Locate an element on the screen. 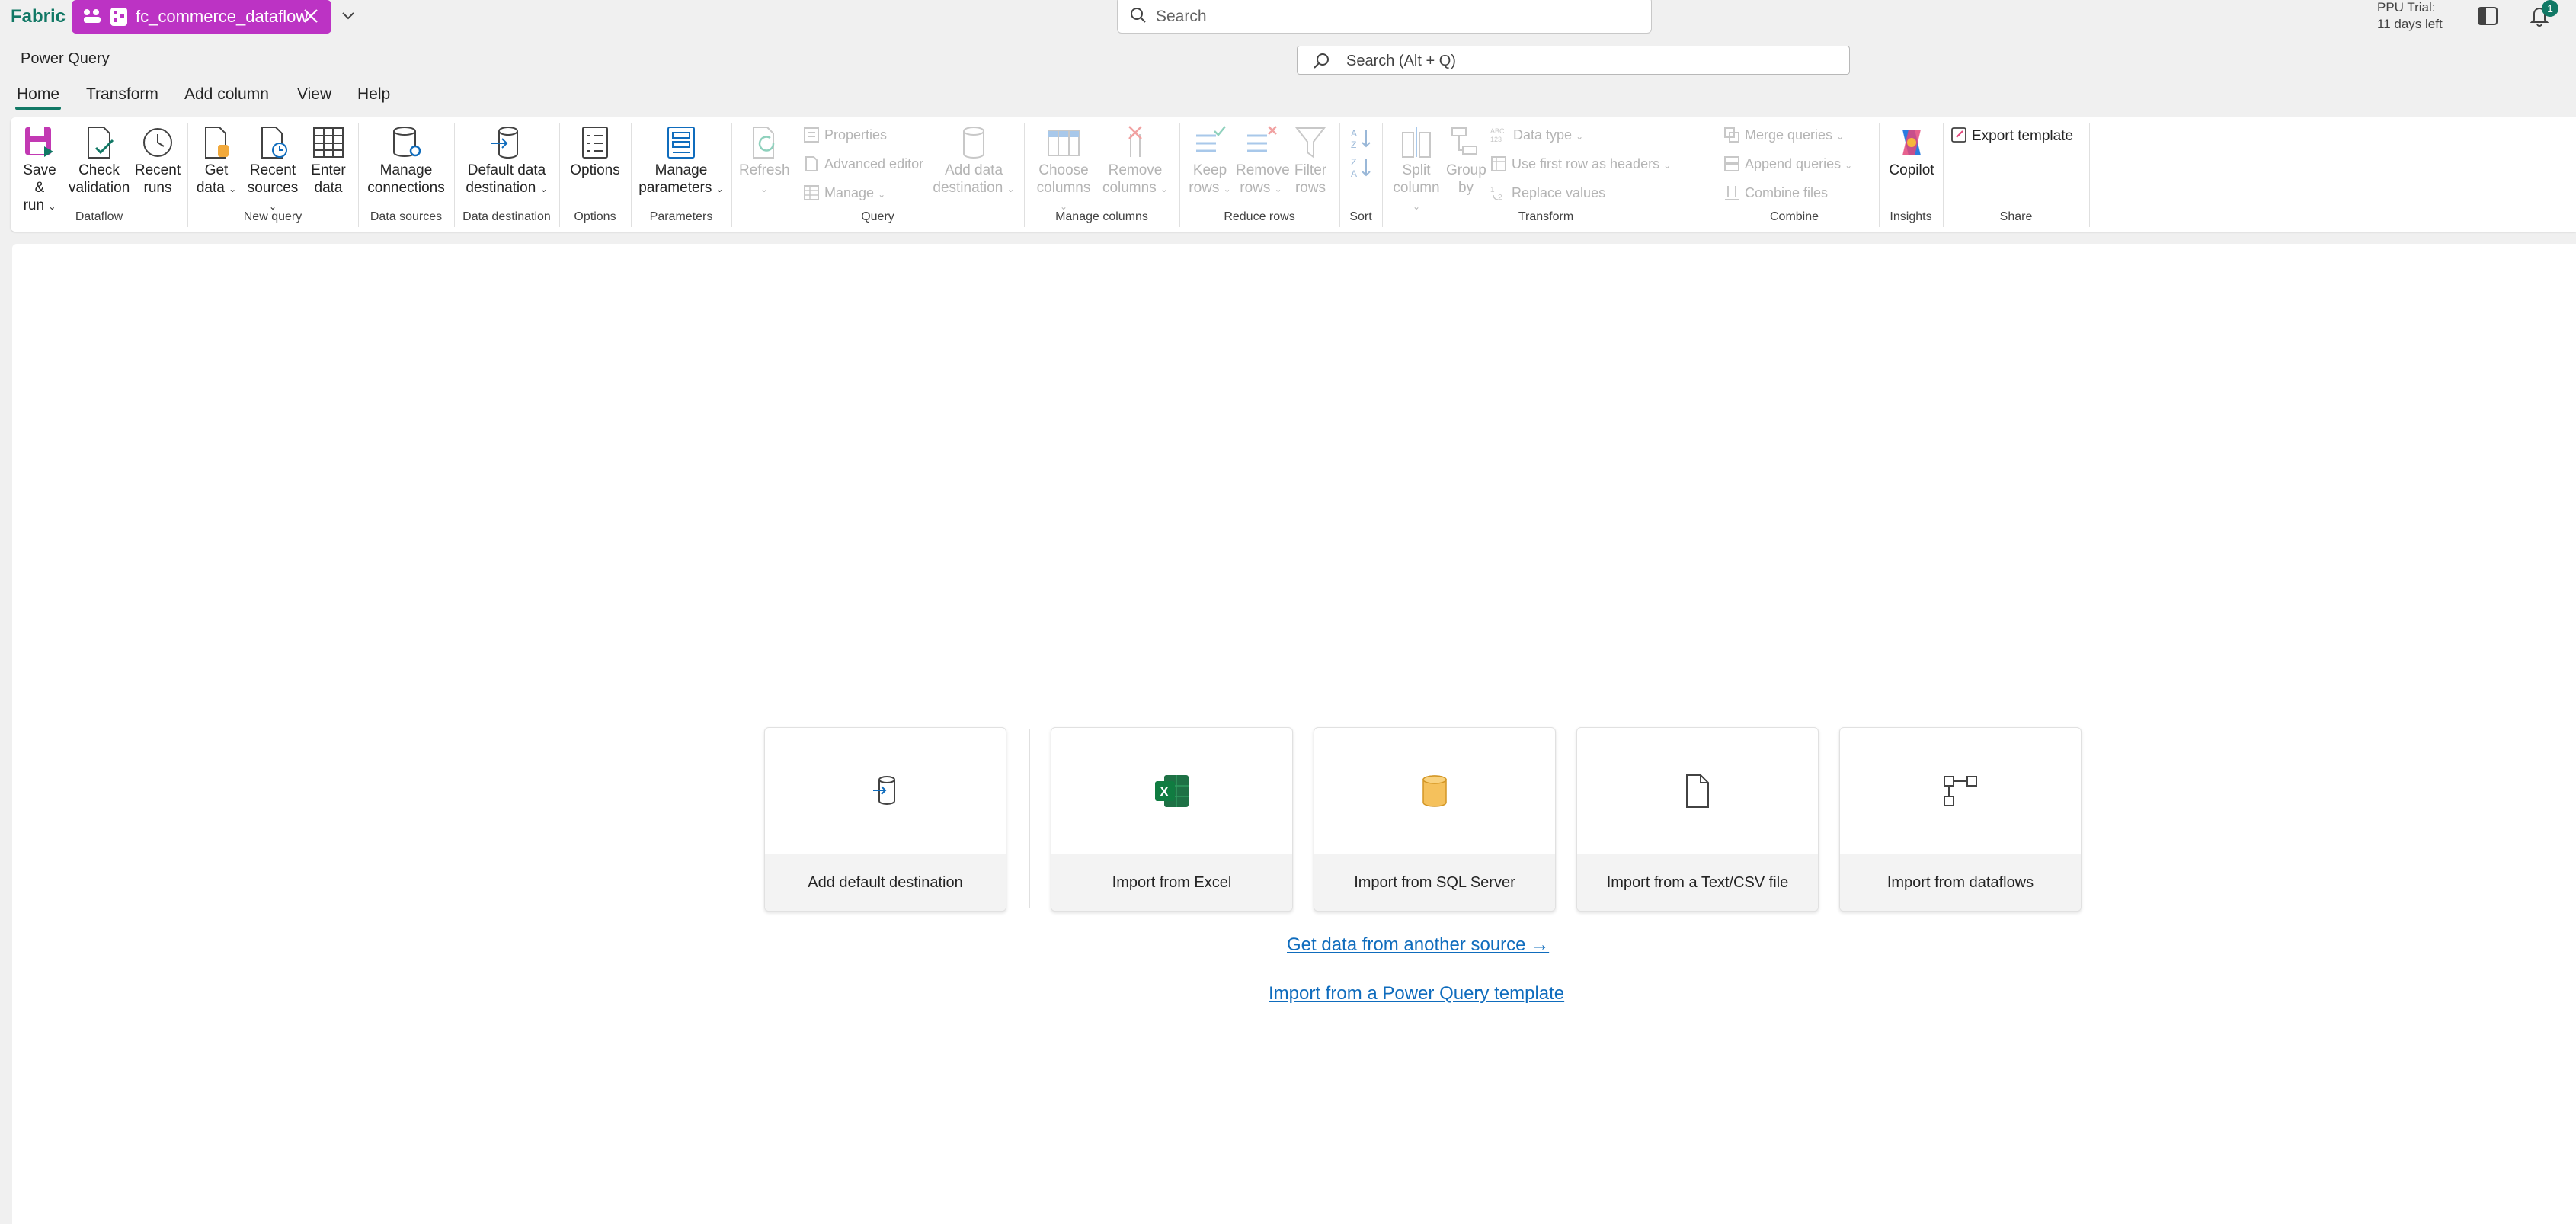 This screenshot has width=2576, height=1224. append-queries-button: Append queries ⌄ is located at coordinates (1787, 163).